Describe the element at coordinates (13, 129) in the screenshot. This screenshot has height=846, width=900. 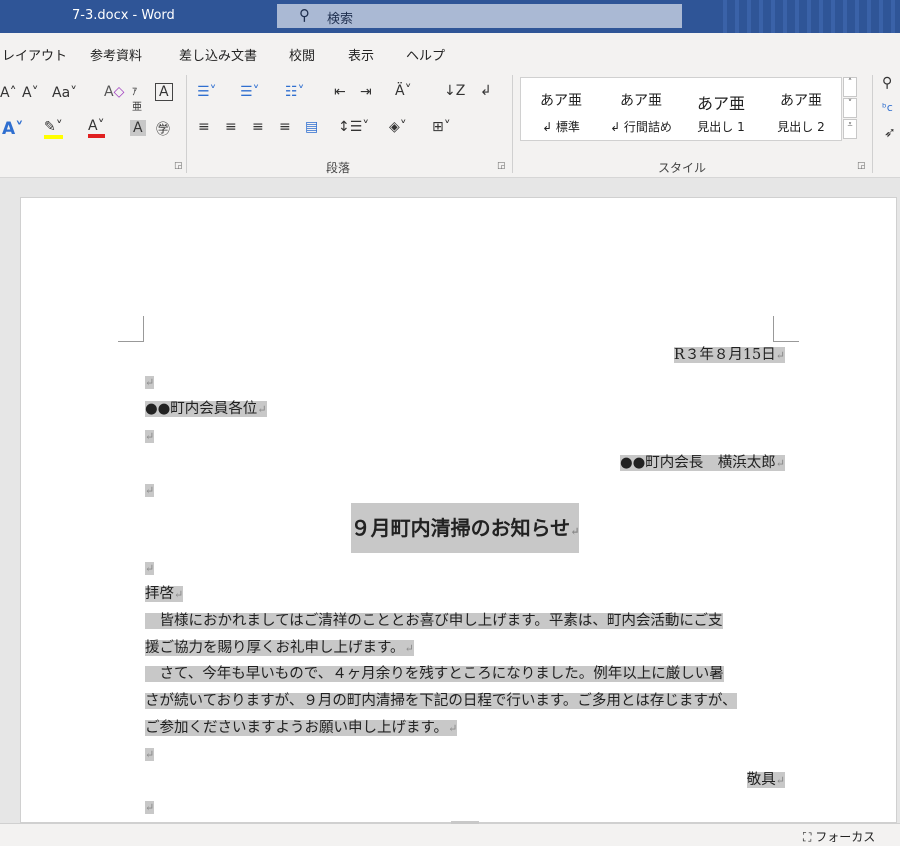
I see `text-effect-icon: A˅` at that location.